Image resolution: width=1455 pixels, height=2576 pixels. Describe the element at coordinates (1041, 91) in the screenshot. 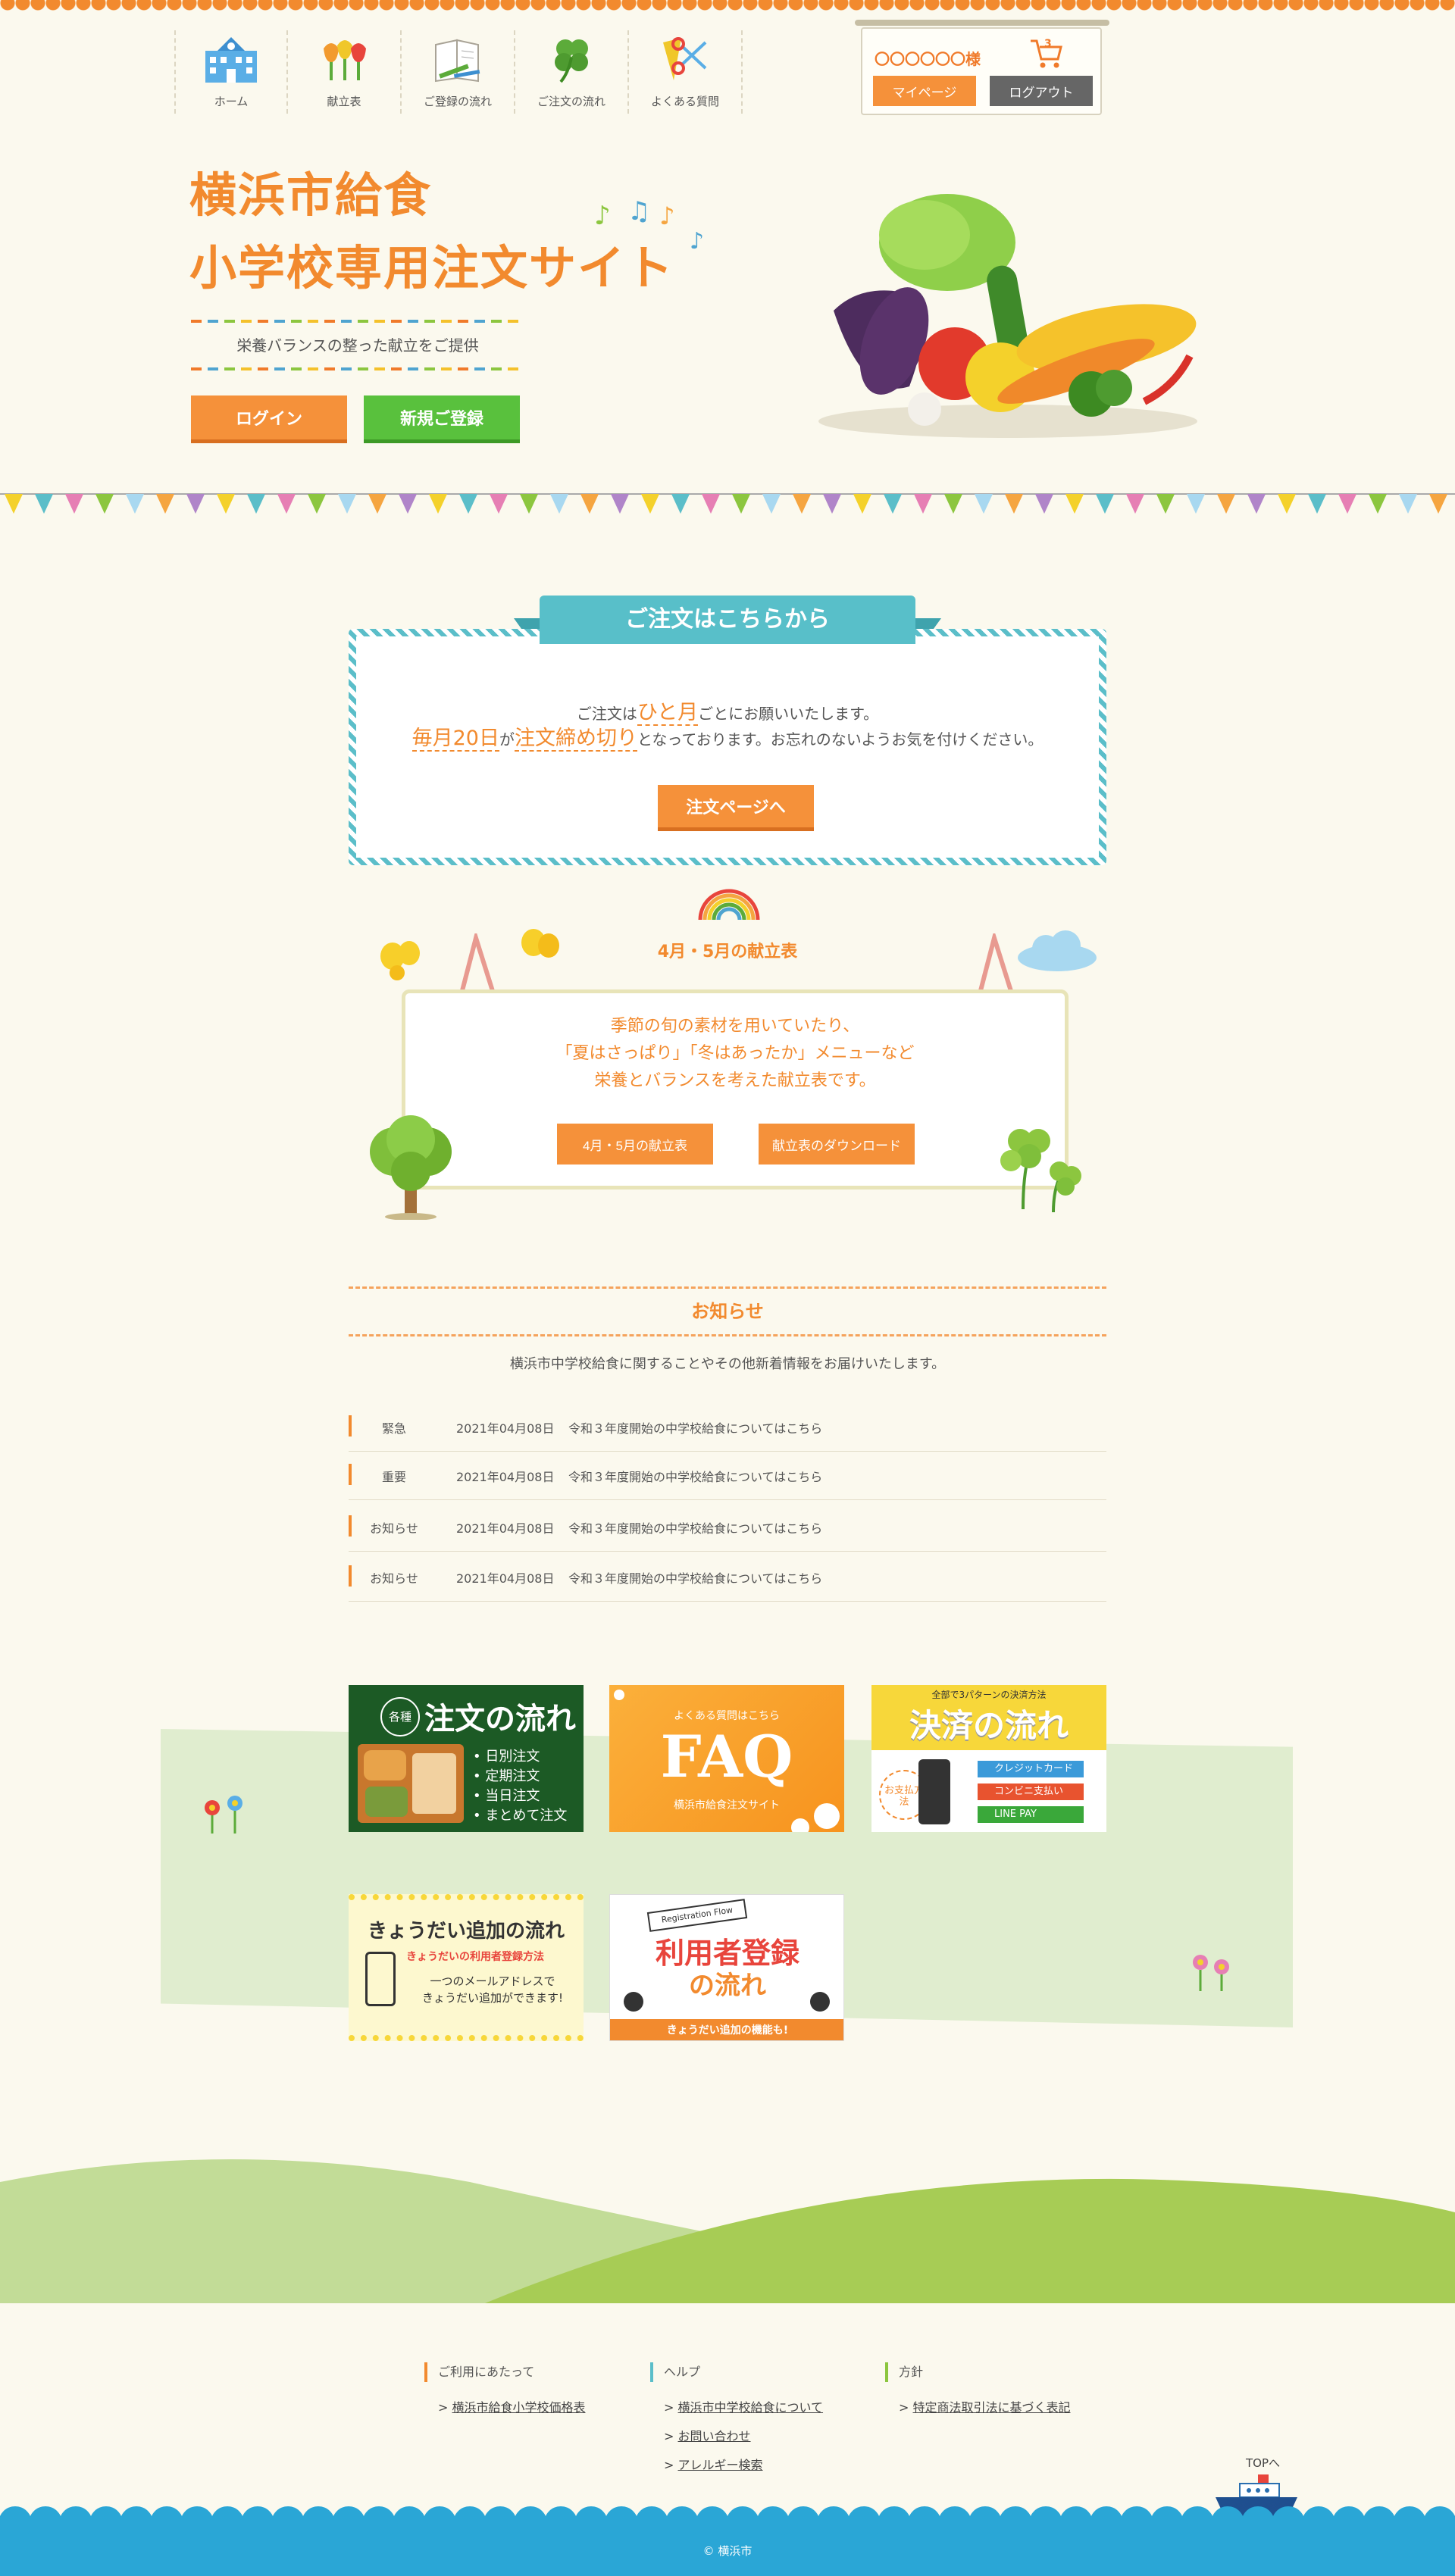

I see `logout-button: ログアウト` at that location.